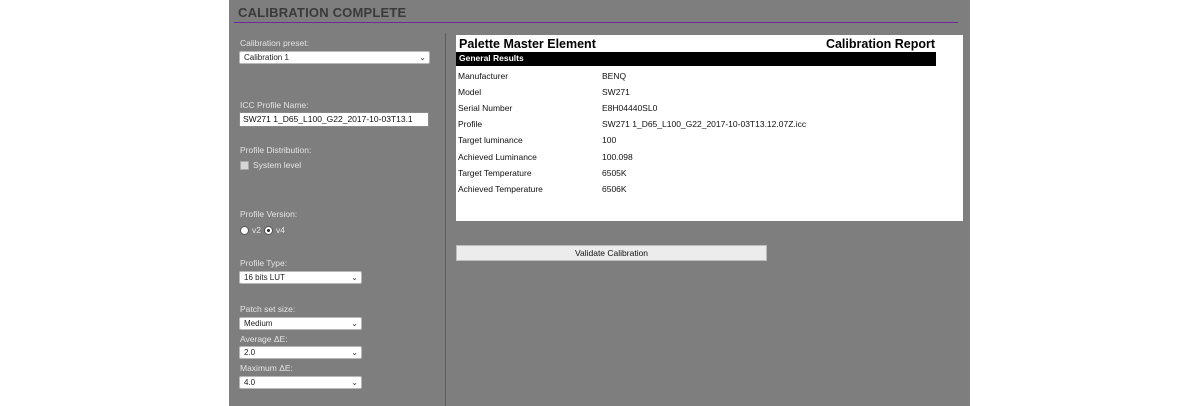  I want to click on system-level-checkbox, so click(244, 165).